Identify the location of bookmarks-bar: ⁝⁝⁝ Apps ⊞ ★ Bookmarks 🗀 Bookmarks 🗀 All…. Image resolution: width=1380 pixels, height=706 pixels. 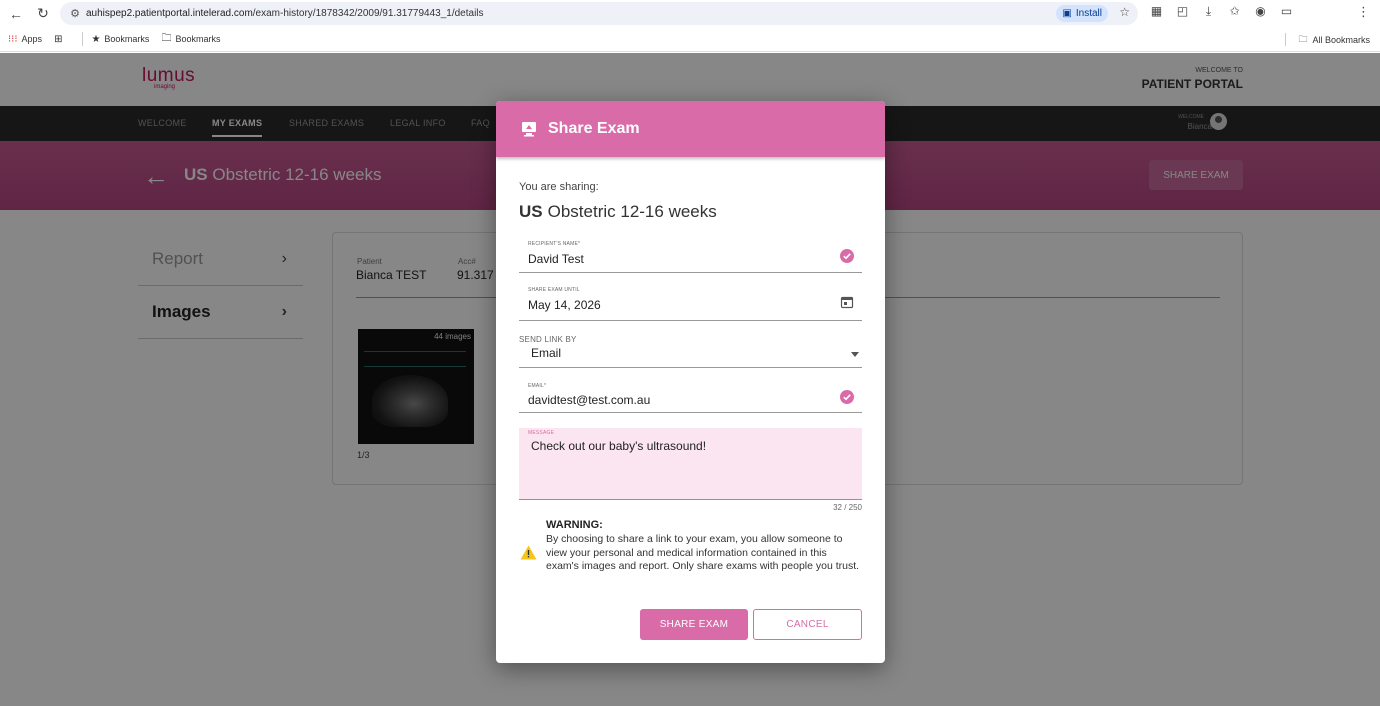
(690, 39).